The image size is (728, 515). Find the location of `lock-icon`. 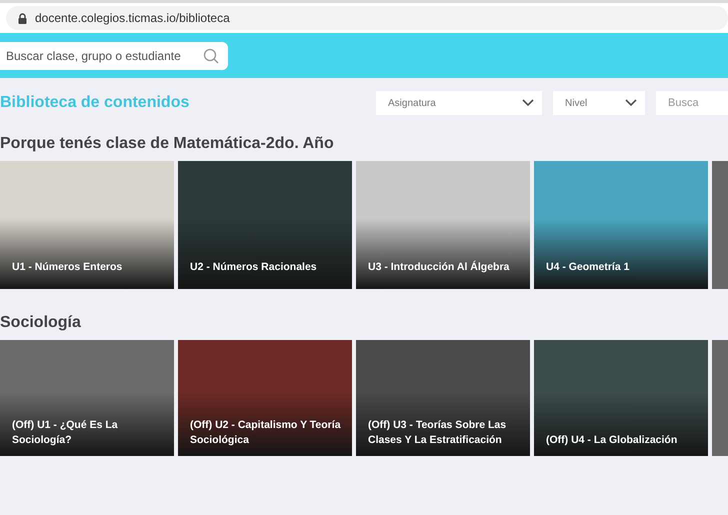

lock-icon is located at coordinates (22, 18).